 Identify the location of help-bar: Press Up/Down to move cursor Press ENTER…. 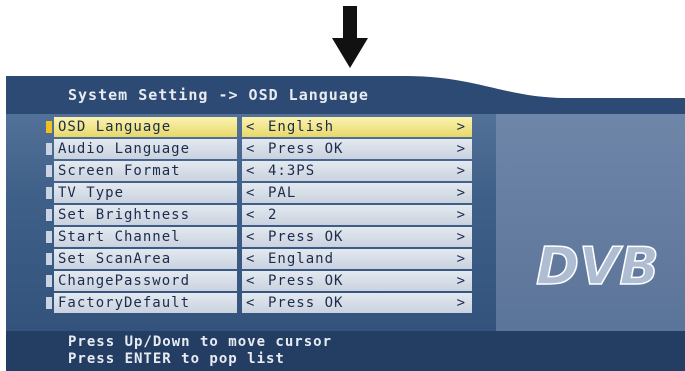
(345, 351).